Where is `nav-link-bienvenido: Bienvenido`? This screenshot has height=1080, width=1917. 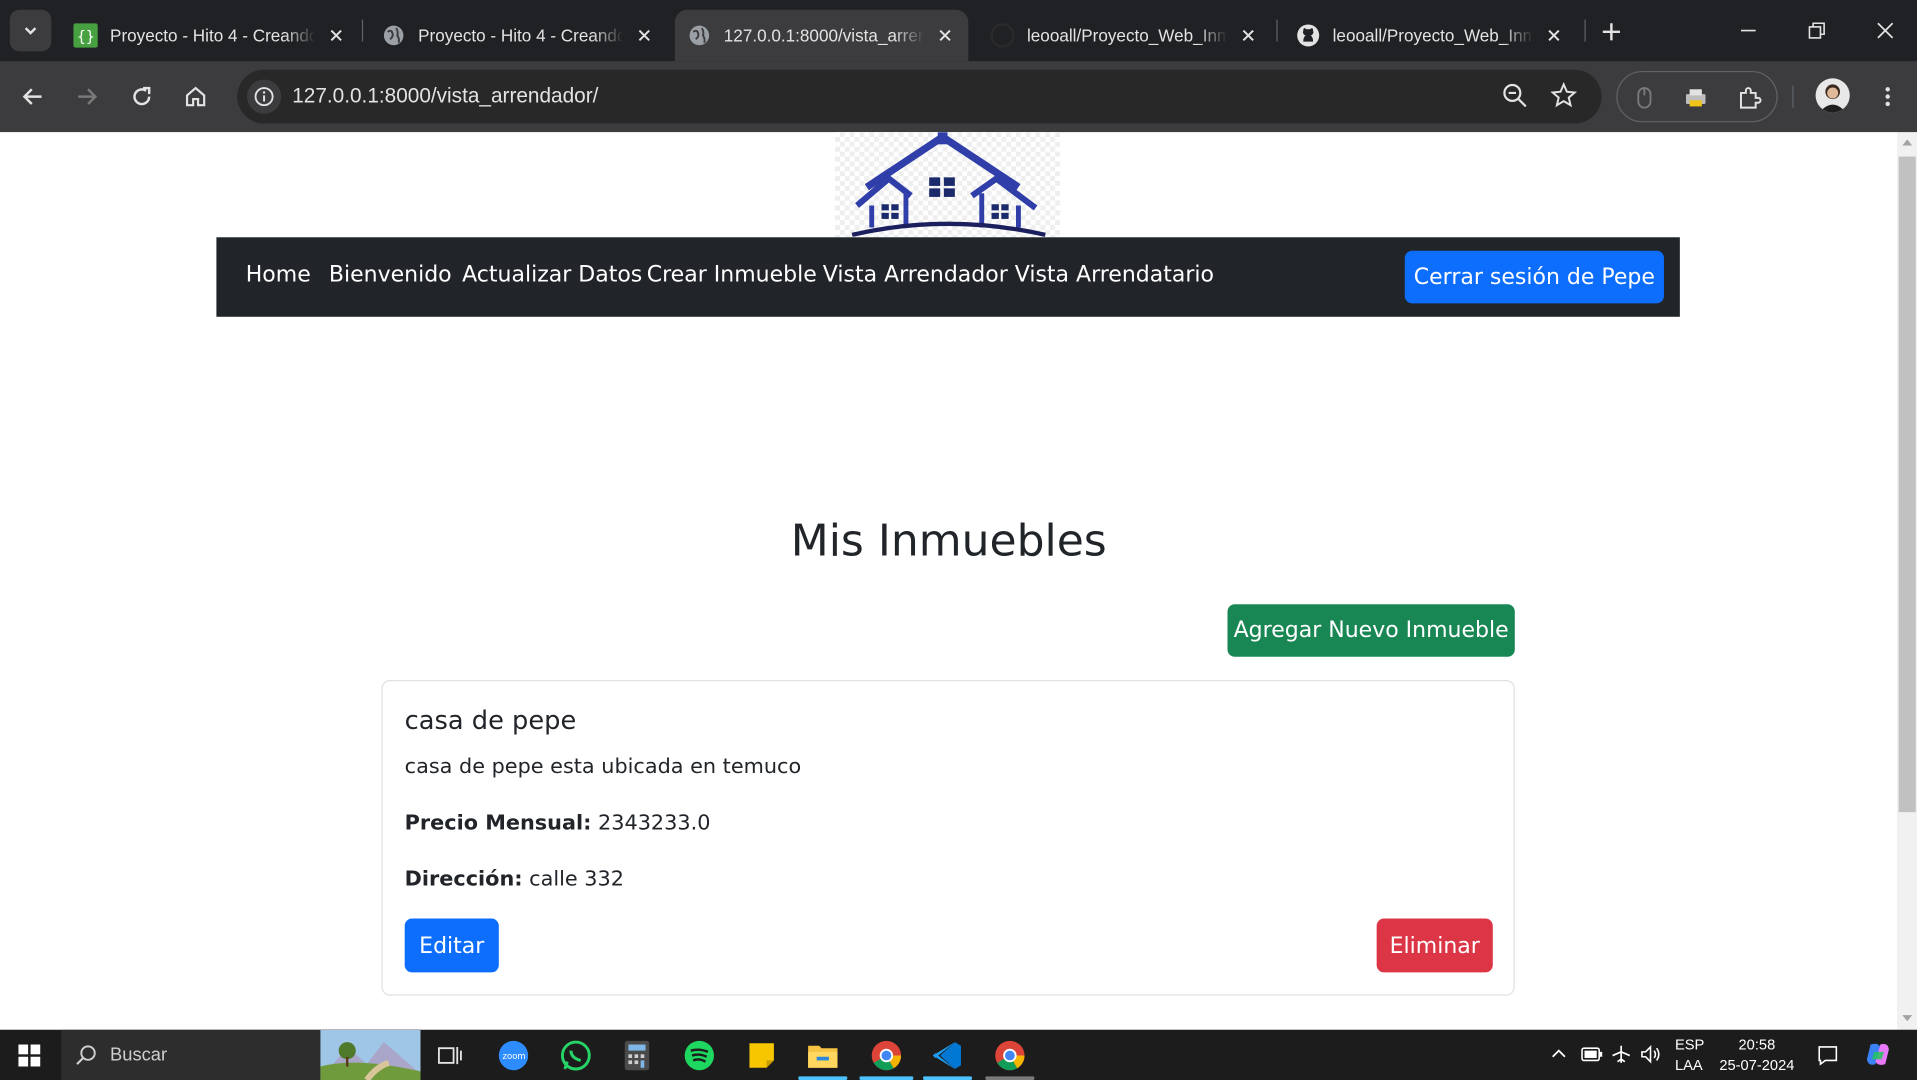
nav-link-bienvenido: Bienvenido is located at coordinates (390, 275).